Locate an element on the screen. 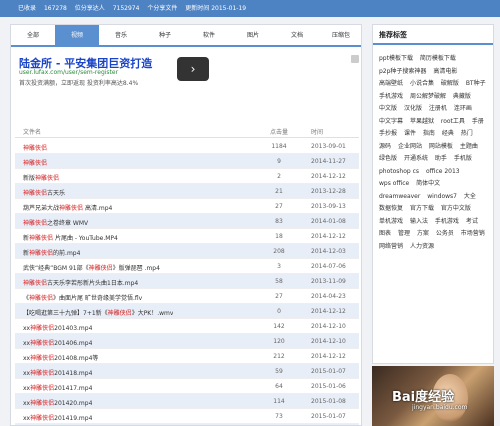  tag-link: 手抄报 is located at coordinates (388, 133).